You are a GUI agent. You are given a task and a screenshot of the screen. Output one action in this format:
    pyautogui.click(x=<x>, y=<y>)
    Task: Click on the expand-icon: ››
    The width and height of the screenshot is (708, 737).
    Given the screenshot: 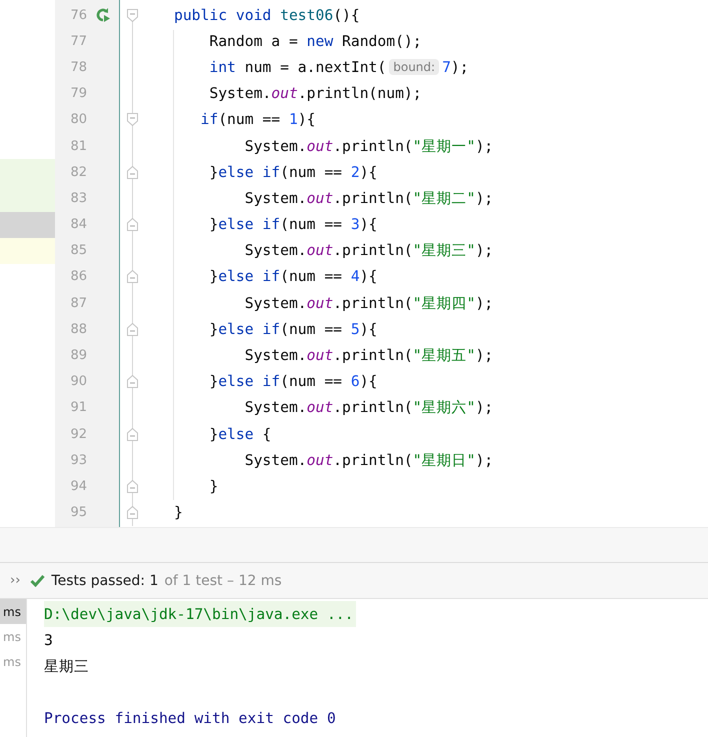 What is the action you would take?
    pyautogui.click(x=15, y=580)
    